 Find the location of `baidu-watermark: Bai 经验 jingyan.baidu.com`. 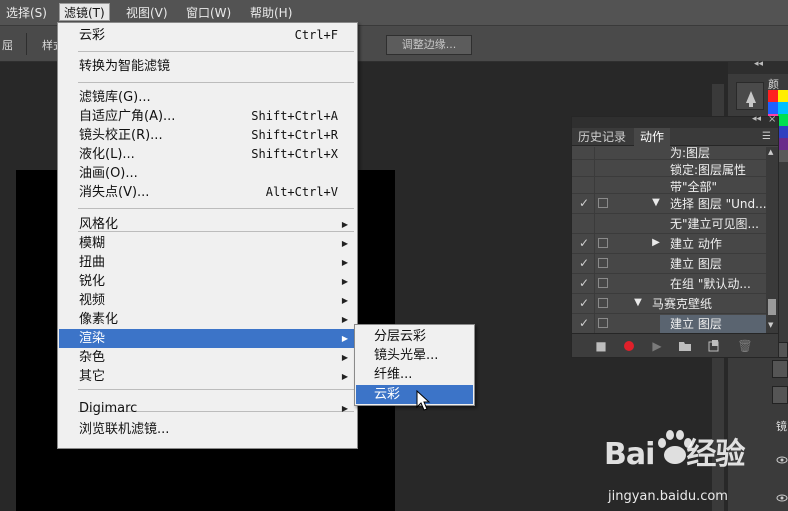

baidu-watermark: Bai 经验 jingyan.baidu.com is located at coordinates (692, 468).